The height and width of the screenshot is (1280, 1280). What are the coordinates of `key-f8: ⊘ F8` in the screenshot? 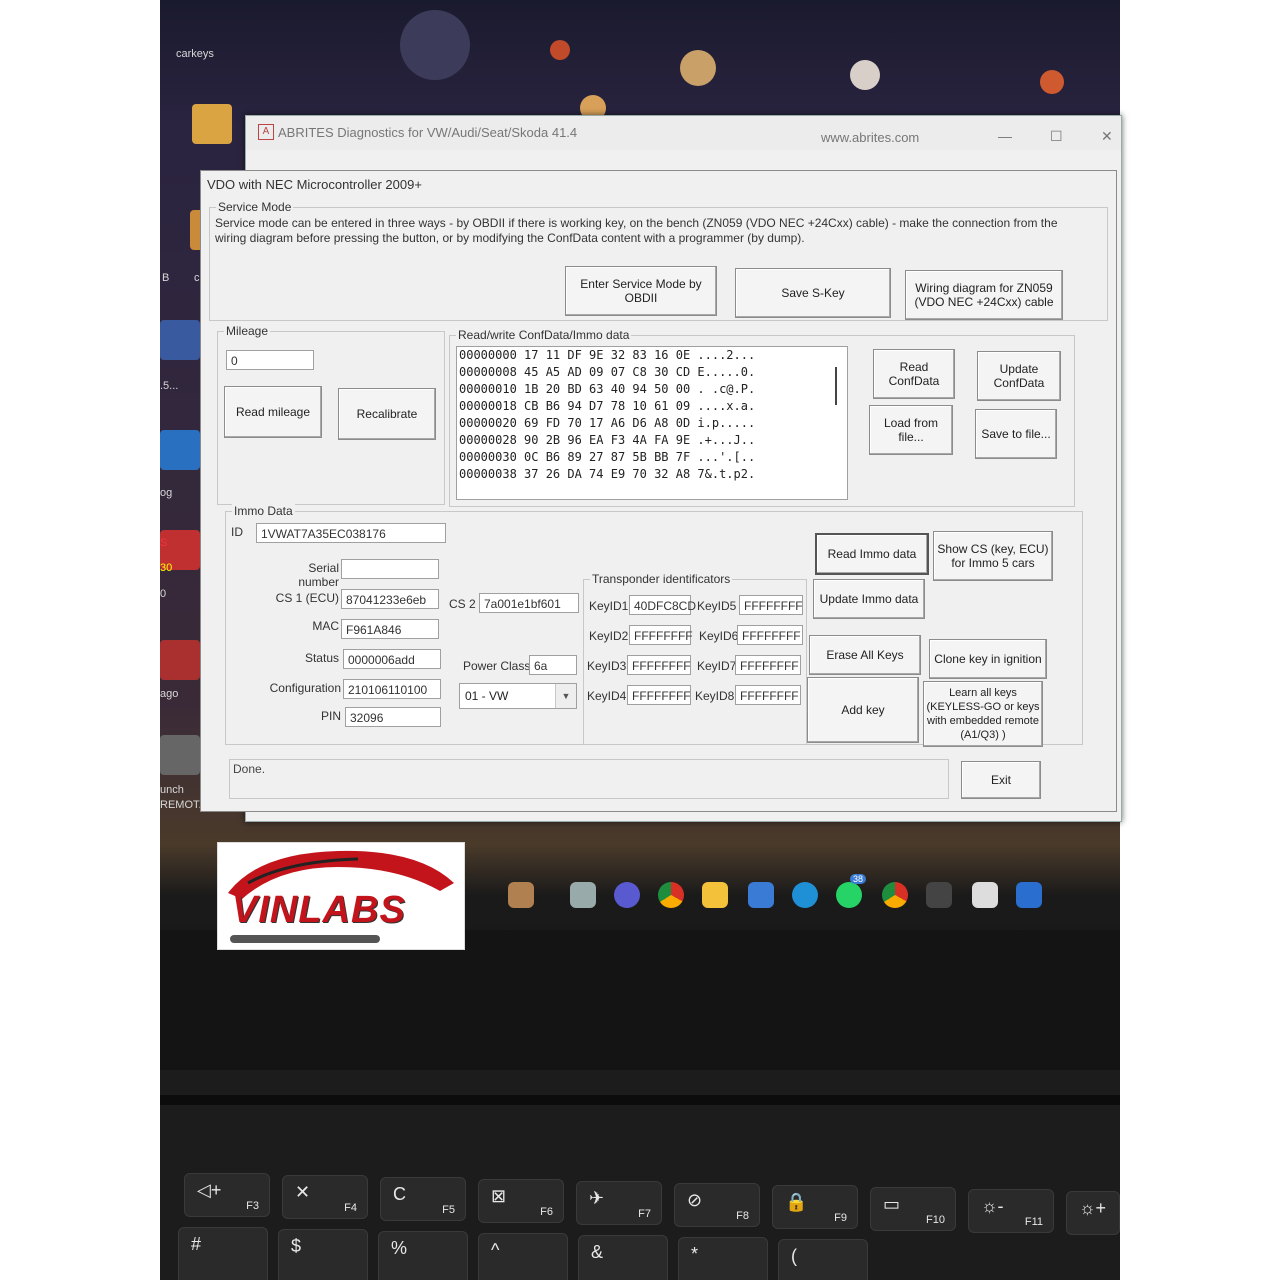 It's located at (717, 1205).